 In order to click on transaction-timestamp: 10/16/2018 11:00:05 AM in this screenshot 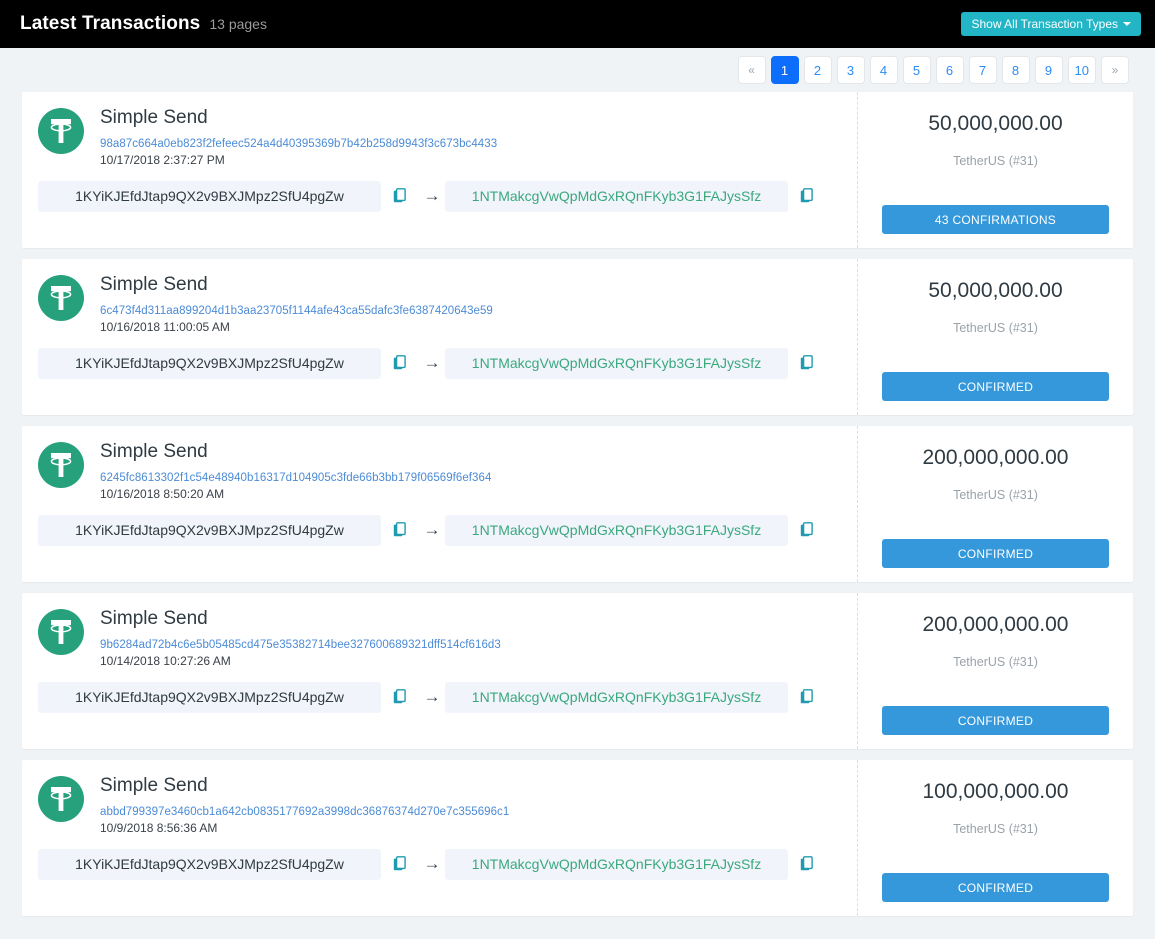, I will do `click(165, 326)`.